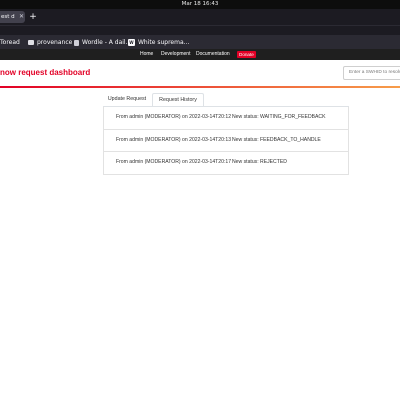 Image resolution: width=400 pixels, height=400 pixels. Describe the element at coordinates (279, 117) in the screenshot. I see `history-status: New status: WAITING_FOR_FEEDBACK` at that location.